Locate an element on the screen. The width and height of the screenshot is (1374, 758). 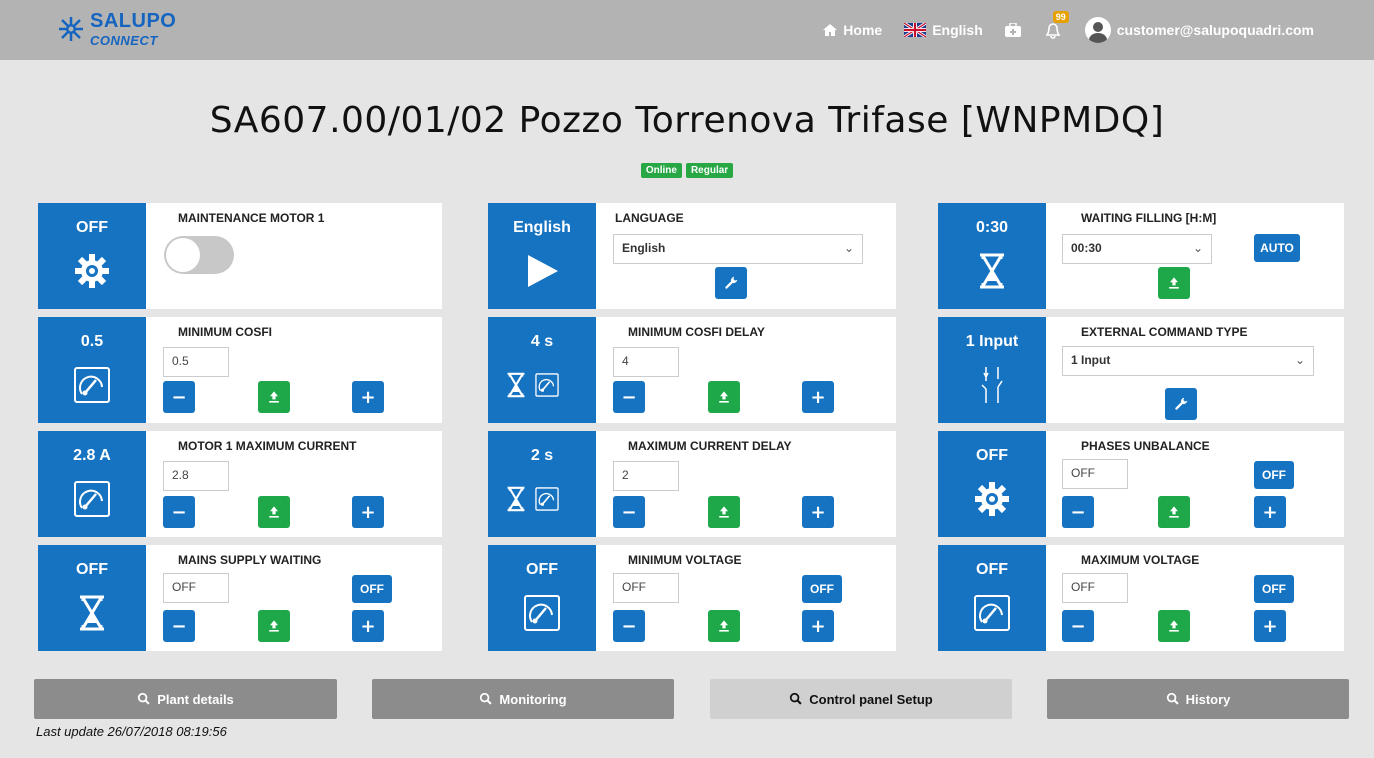
nav-language-label: English is located at coordinates (957, 30).